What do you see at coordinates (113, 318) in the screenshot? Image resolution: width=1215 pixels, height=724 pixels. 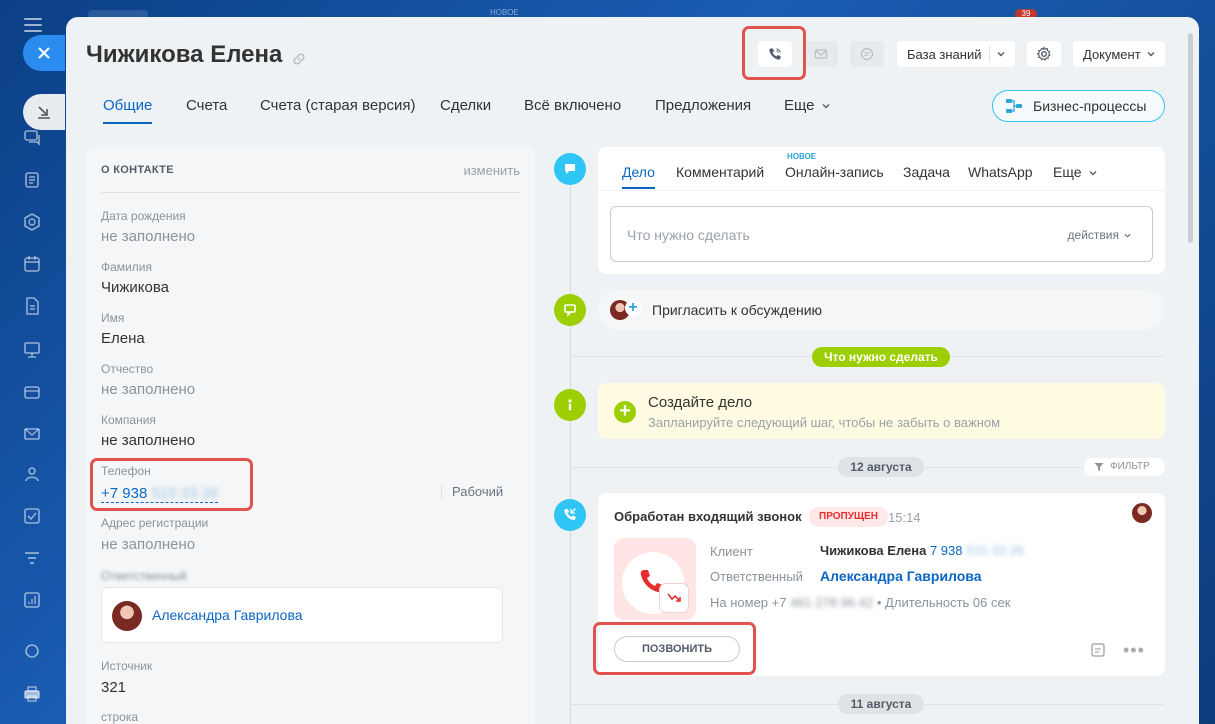 I see `name-label: Имя` at bounding box center [113, 318].